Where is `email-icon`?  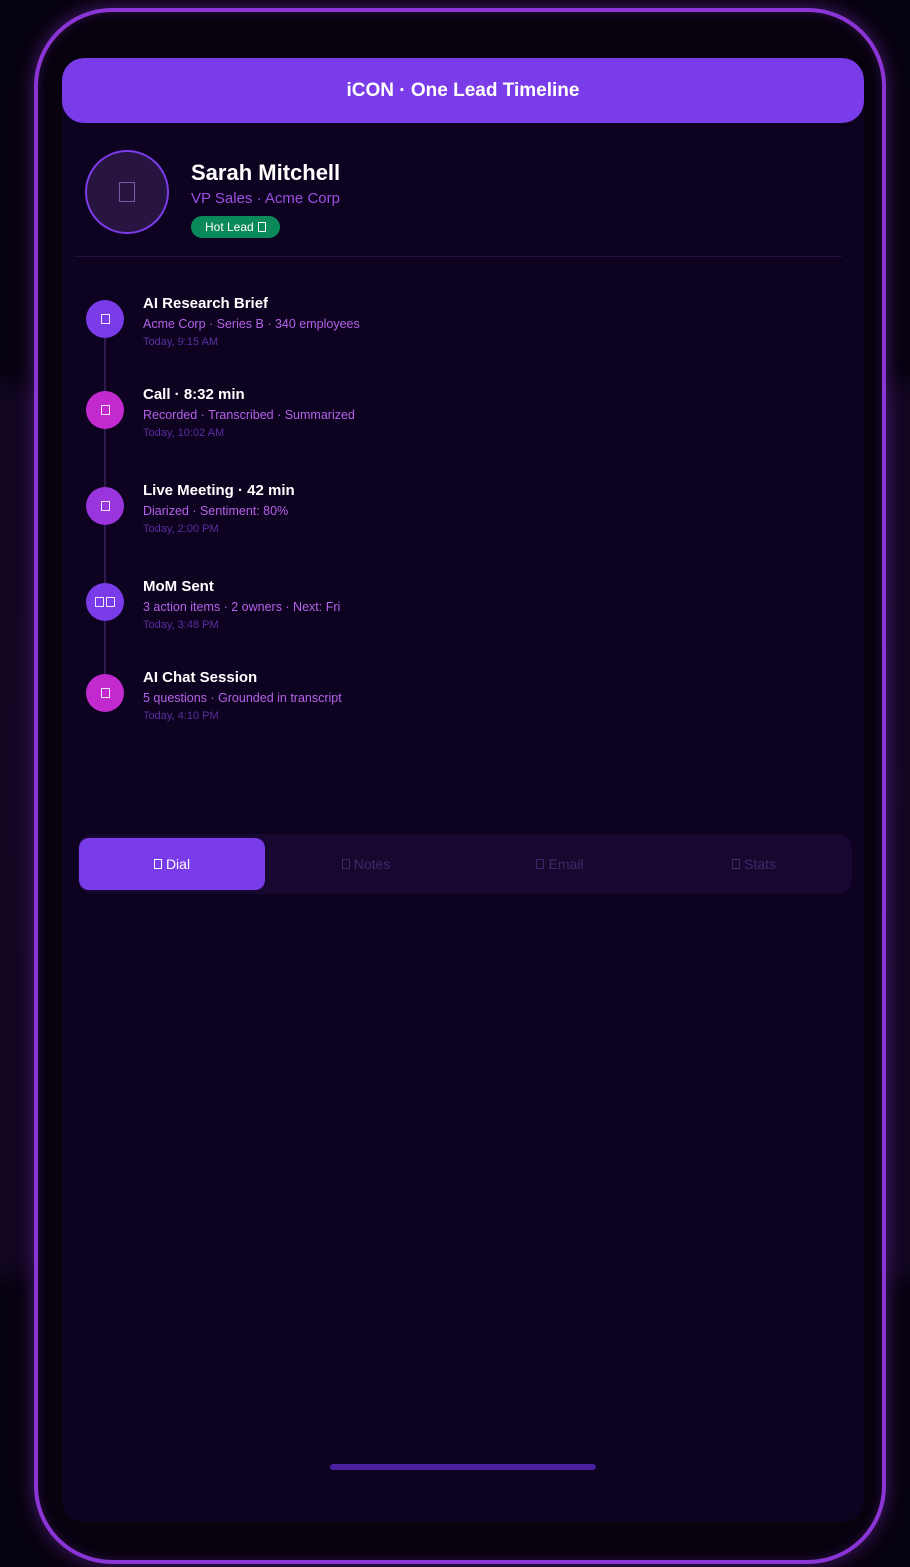 email-icon is located at coordinates (540, 864).